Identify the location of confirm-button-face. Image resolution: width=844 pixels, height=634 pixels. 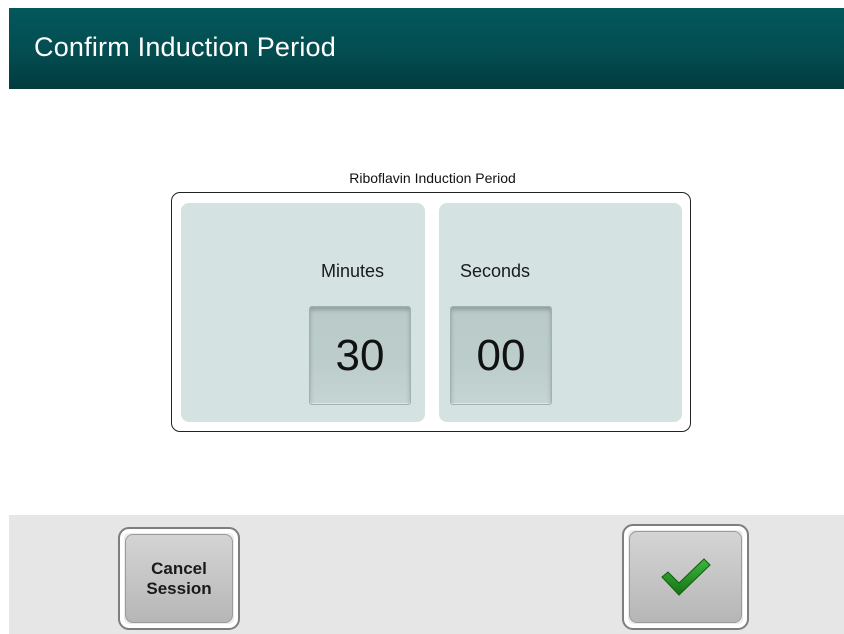
(685, 577).